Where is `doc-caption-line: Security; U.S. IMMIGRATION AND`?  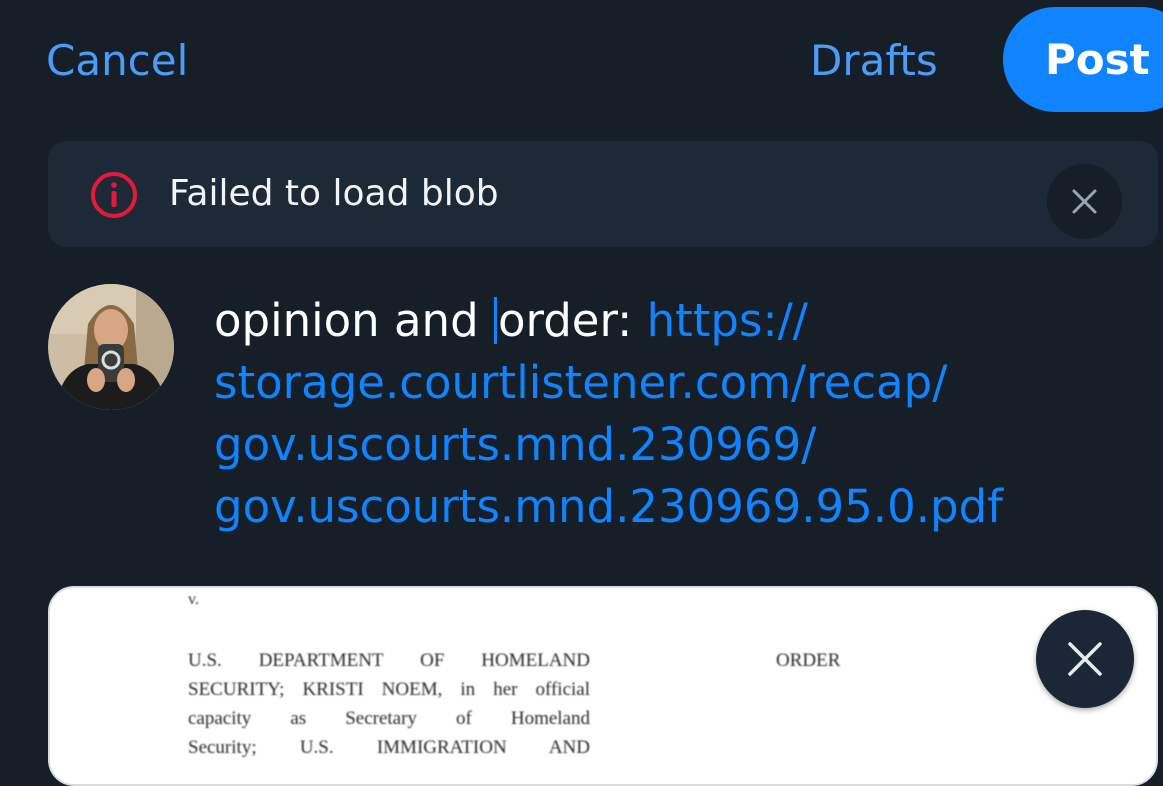 doc-caption-line: Security; U.S. IMMIGRATION AND is located at coordinates (389, 747).